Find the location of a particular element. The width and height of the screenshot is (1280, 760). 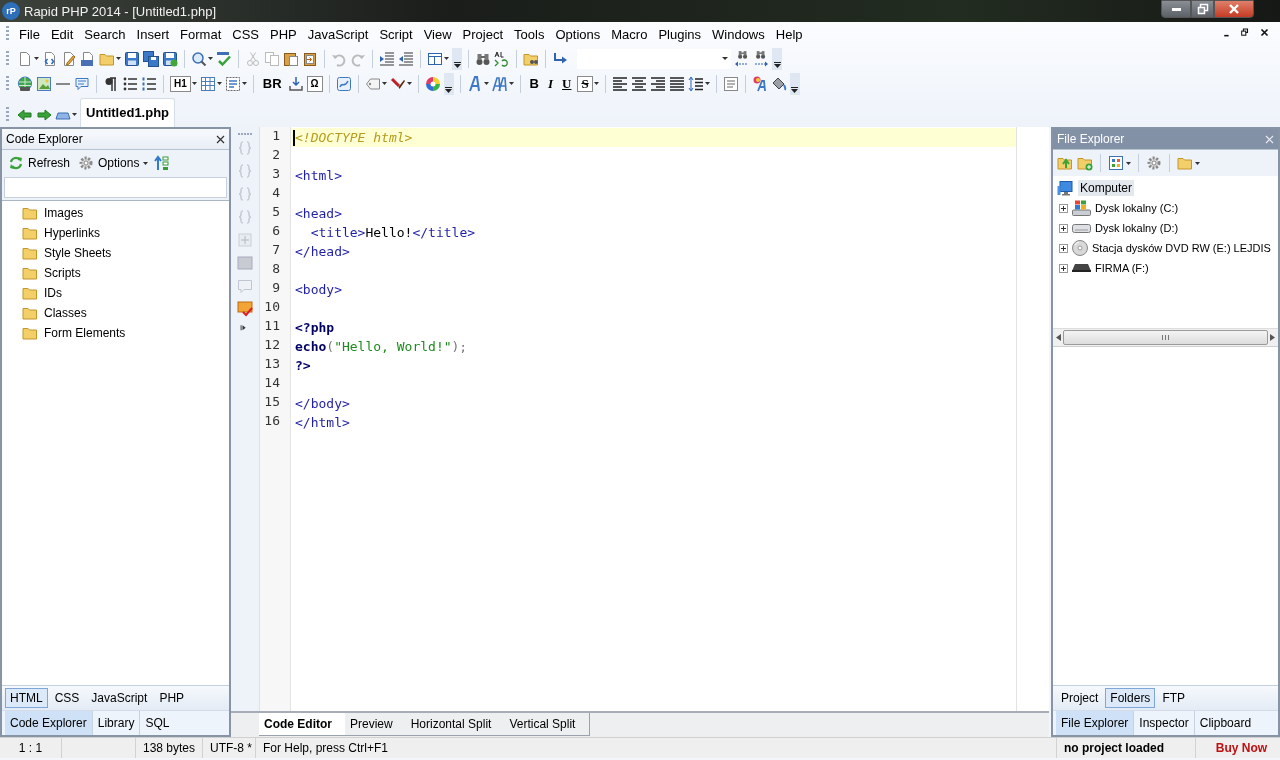

view-tab: Code Editor is located at coordinates (303, 724).